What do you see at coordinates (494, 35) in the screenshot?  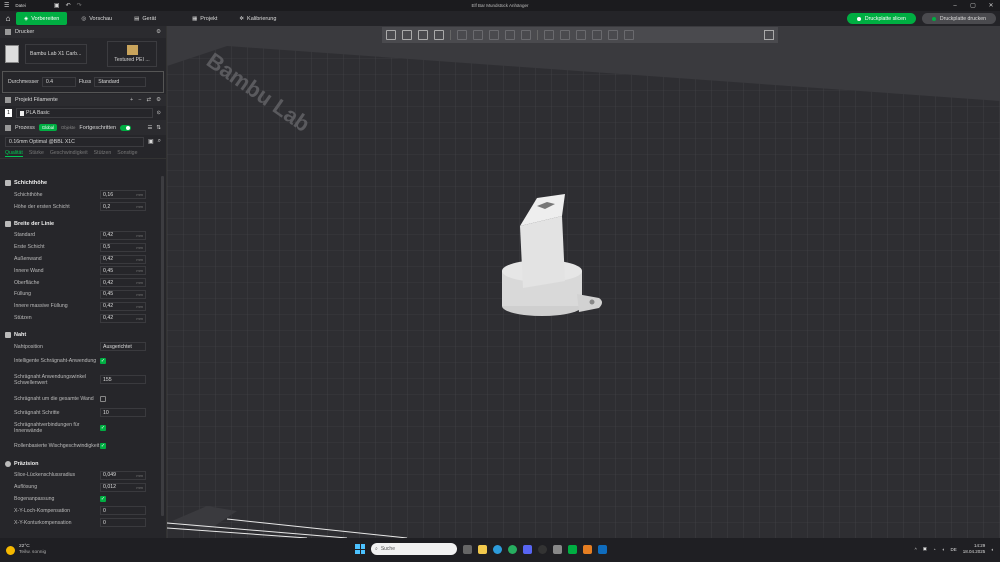 I see `scale-icon` at bounding box center [494, 35].